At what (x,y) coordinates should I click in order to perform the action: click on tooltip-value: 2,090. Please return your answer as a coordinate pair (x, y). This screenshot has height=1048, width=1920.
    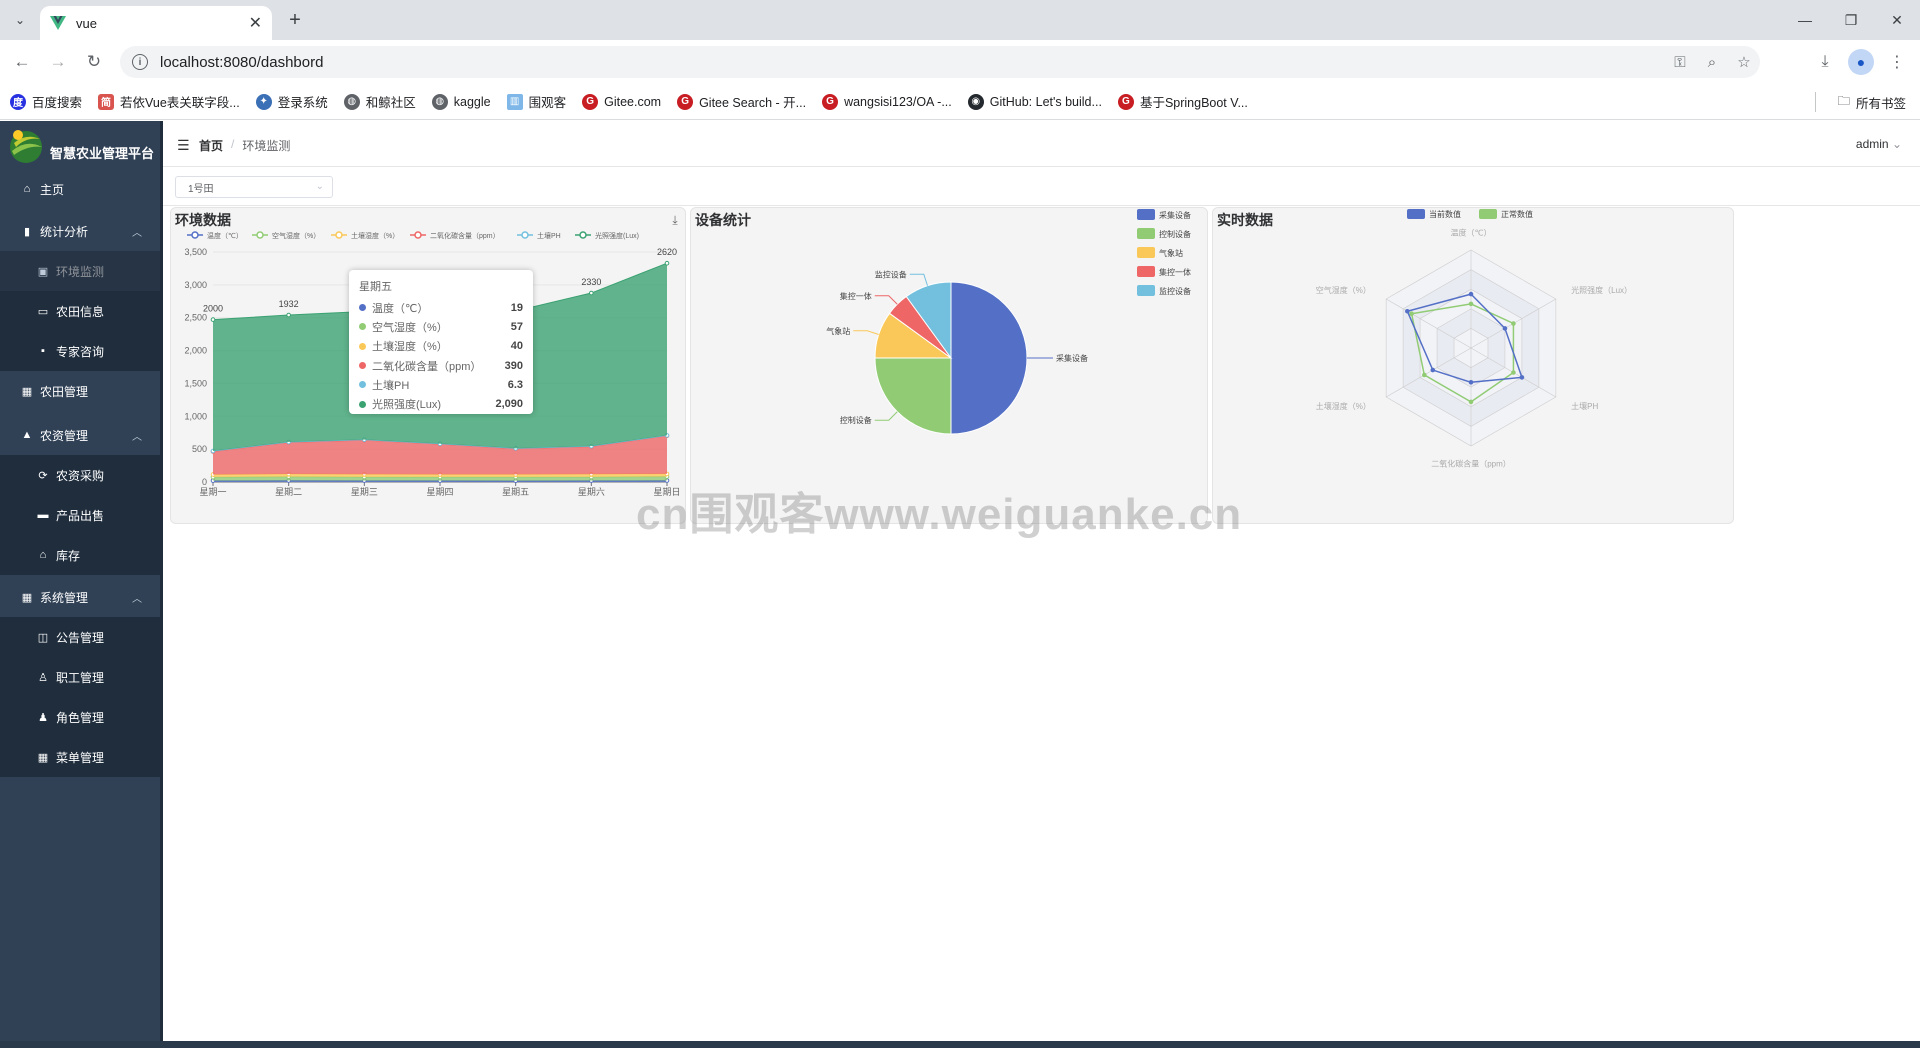
    Looking at the image, I should click on (509, 404).